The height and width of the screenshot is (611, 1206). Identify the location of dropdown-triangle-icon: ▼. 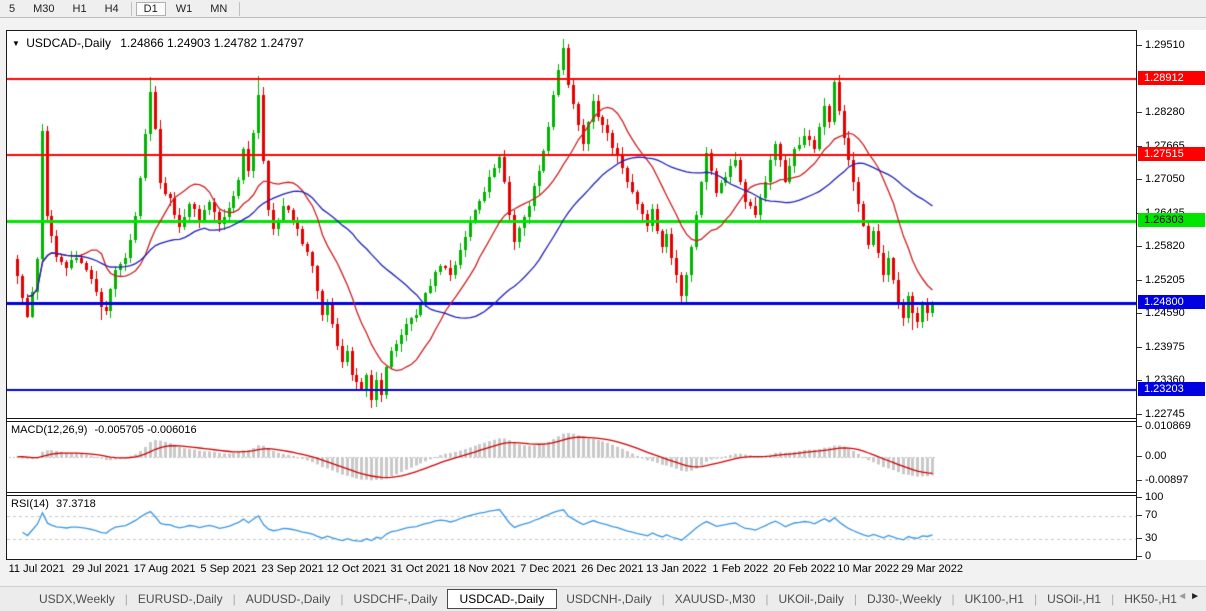
(16, 43).